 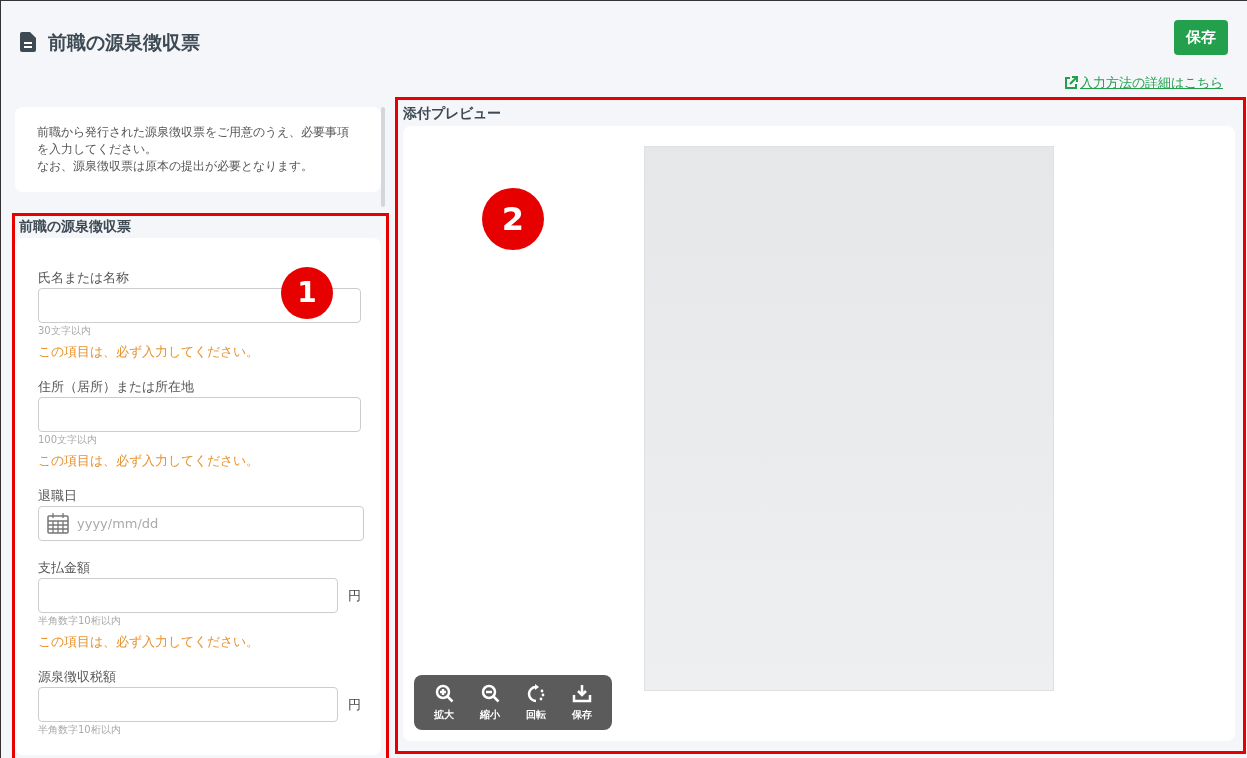 I want to click on calendar-icon, so click(x=58, y=523).